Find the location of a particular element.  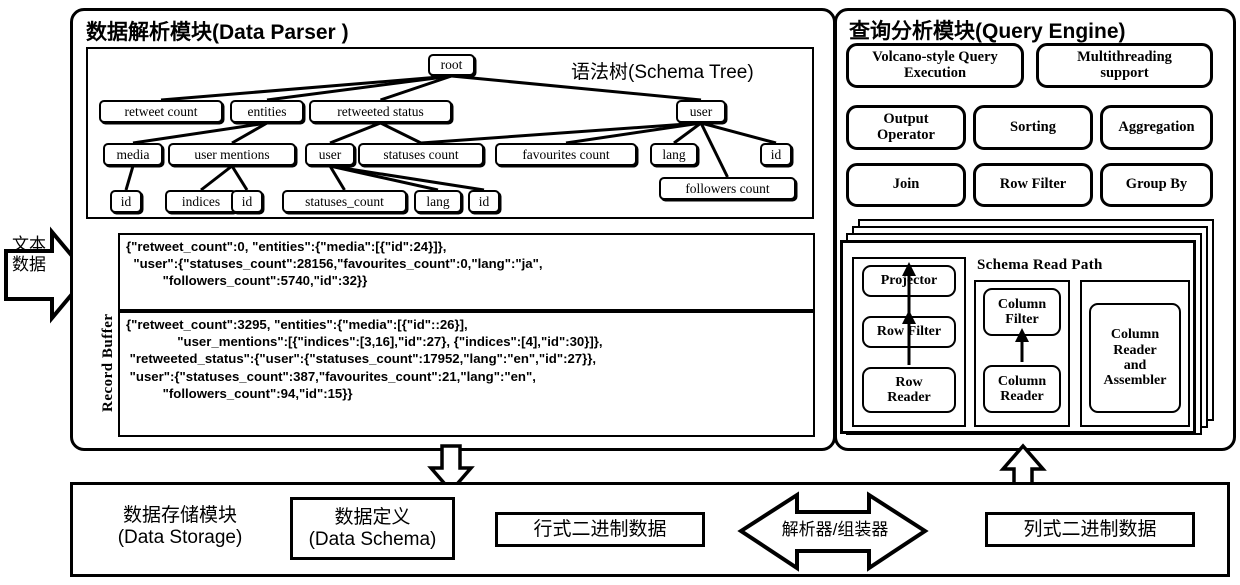

tree-edge-user_top-to-id_u is located at coordinates (738, 133).